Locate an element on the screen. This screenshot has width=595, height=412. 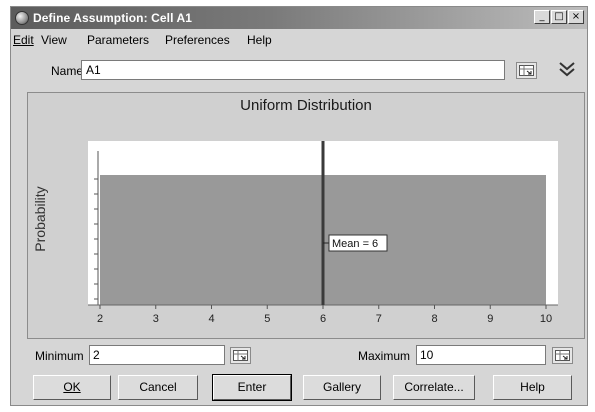
gallery-button-label: Gallery is located at coordinates (341, 387).